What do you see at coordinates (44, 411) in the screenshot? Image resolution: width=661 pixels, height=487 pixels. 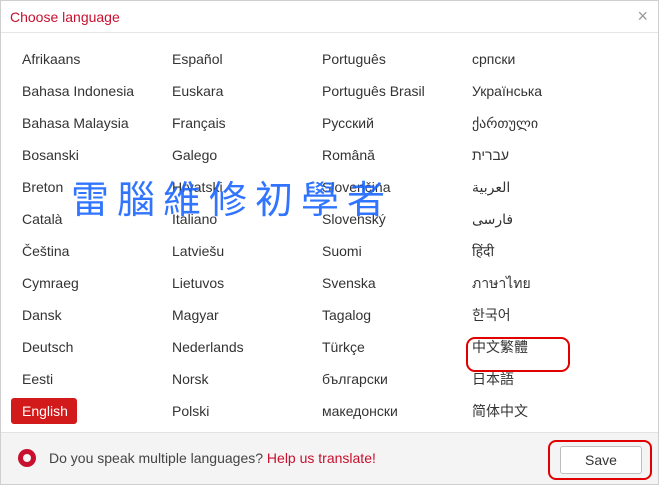 I see `language-option-selected: English` at bounding box center [44, 411].